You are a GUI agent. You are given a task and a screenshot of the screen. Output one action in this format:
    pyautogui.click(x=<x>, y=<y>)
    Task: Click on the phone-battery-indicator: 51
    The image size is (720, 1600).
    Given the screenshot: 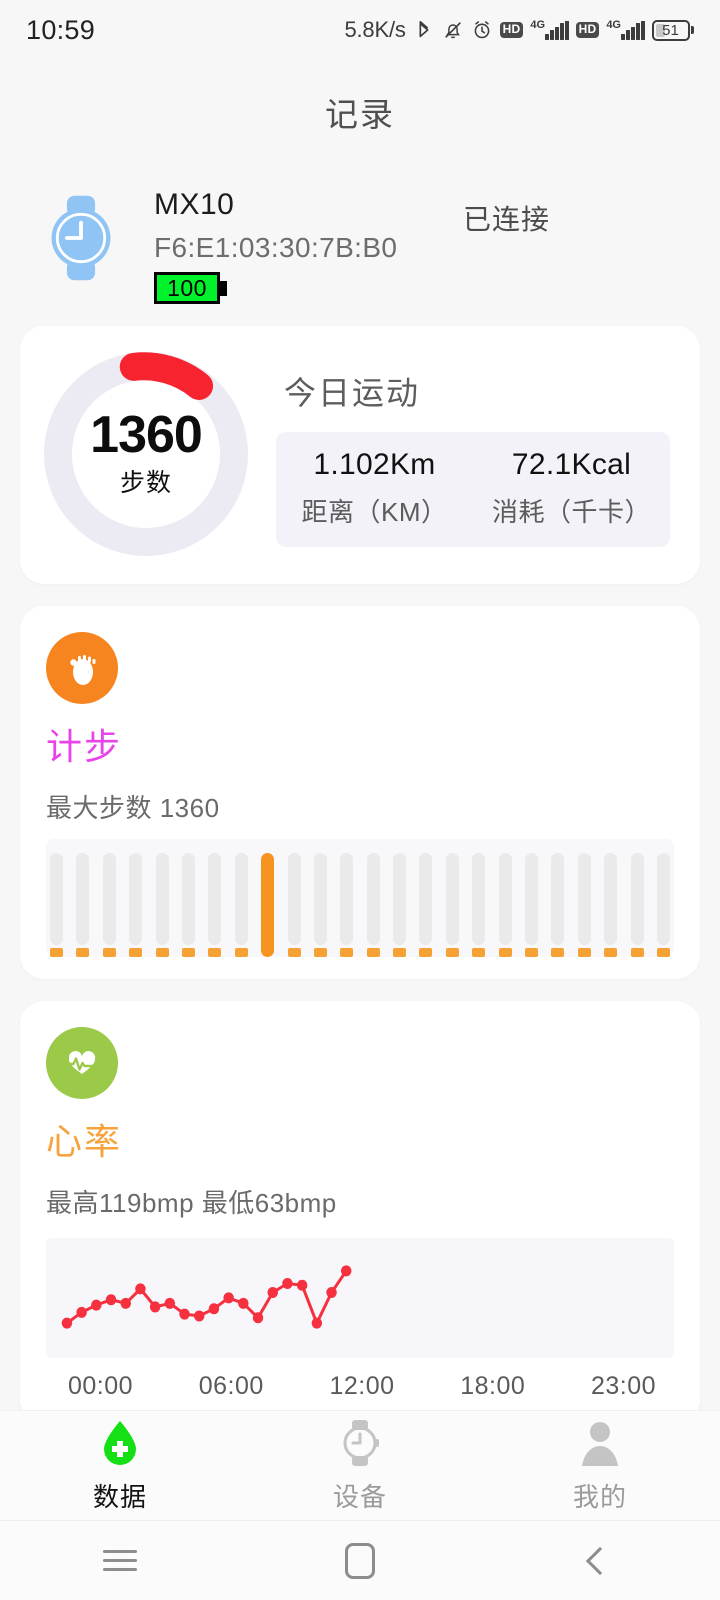 What is the action you would take?
    pyautogui.click(x=672, y=30)
    